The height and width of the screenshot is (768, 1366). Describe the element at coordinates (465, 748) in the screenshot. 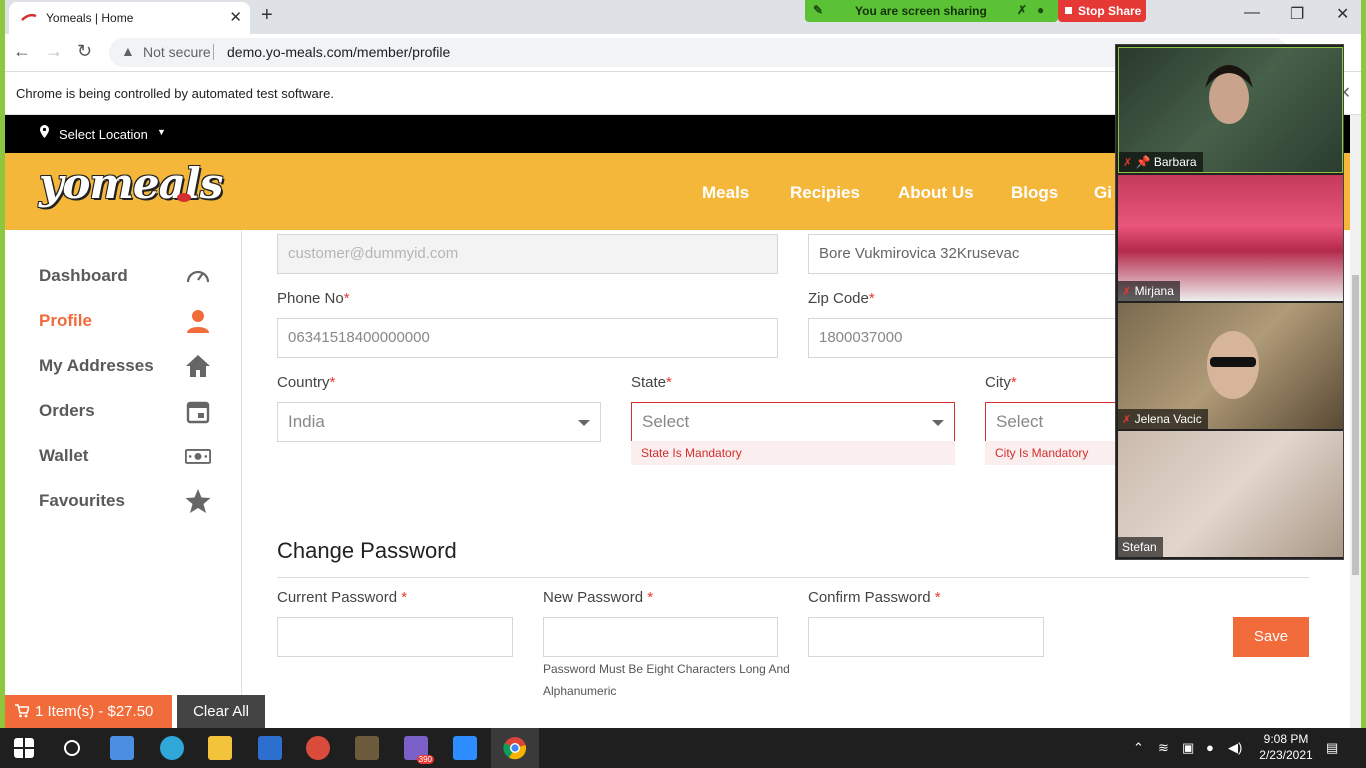

I see `zoom-icon` at that location.